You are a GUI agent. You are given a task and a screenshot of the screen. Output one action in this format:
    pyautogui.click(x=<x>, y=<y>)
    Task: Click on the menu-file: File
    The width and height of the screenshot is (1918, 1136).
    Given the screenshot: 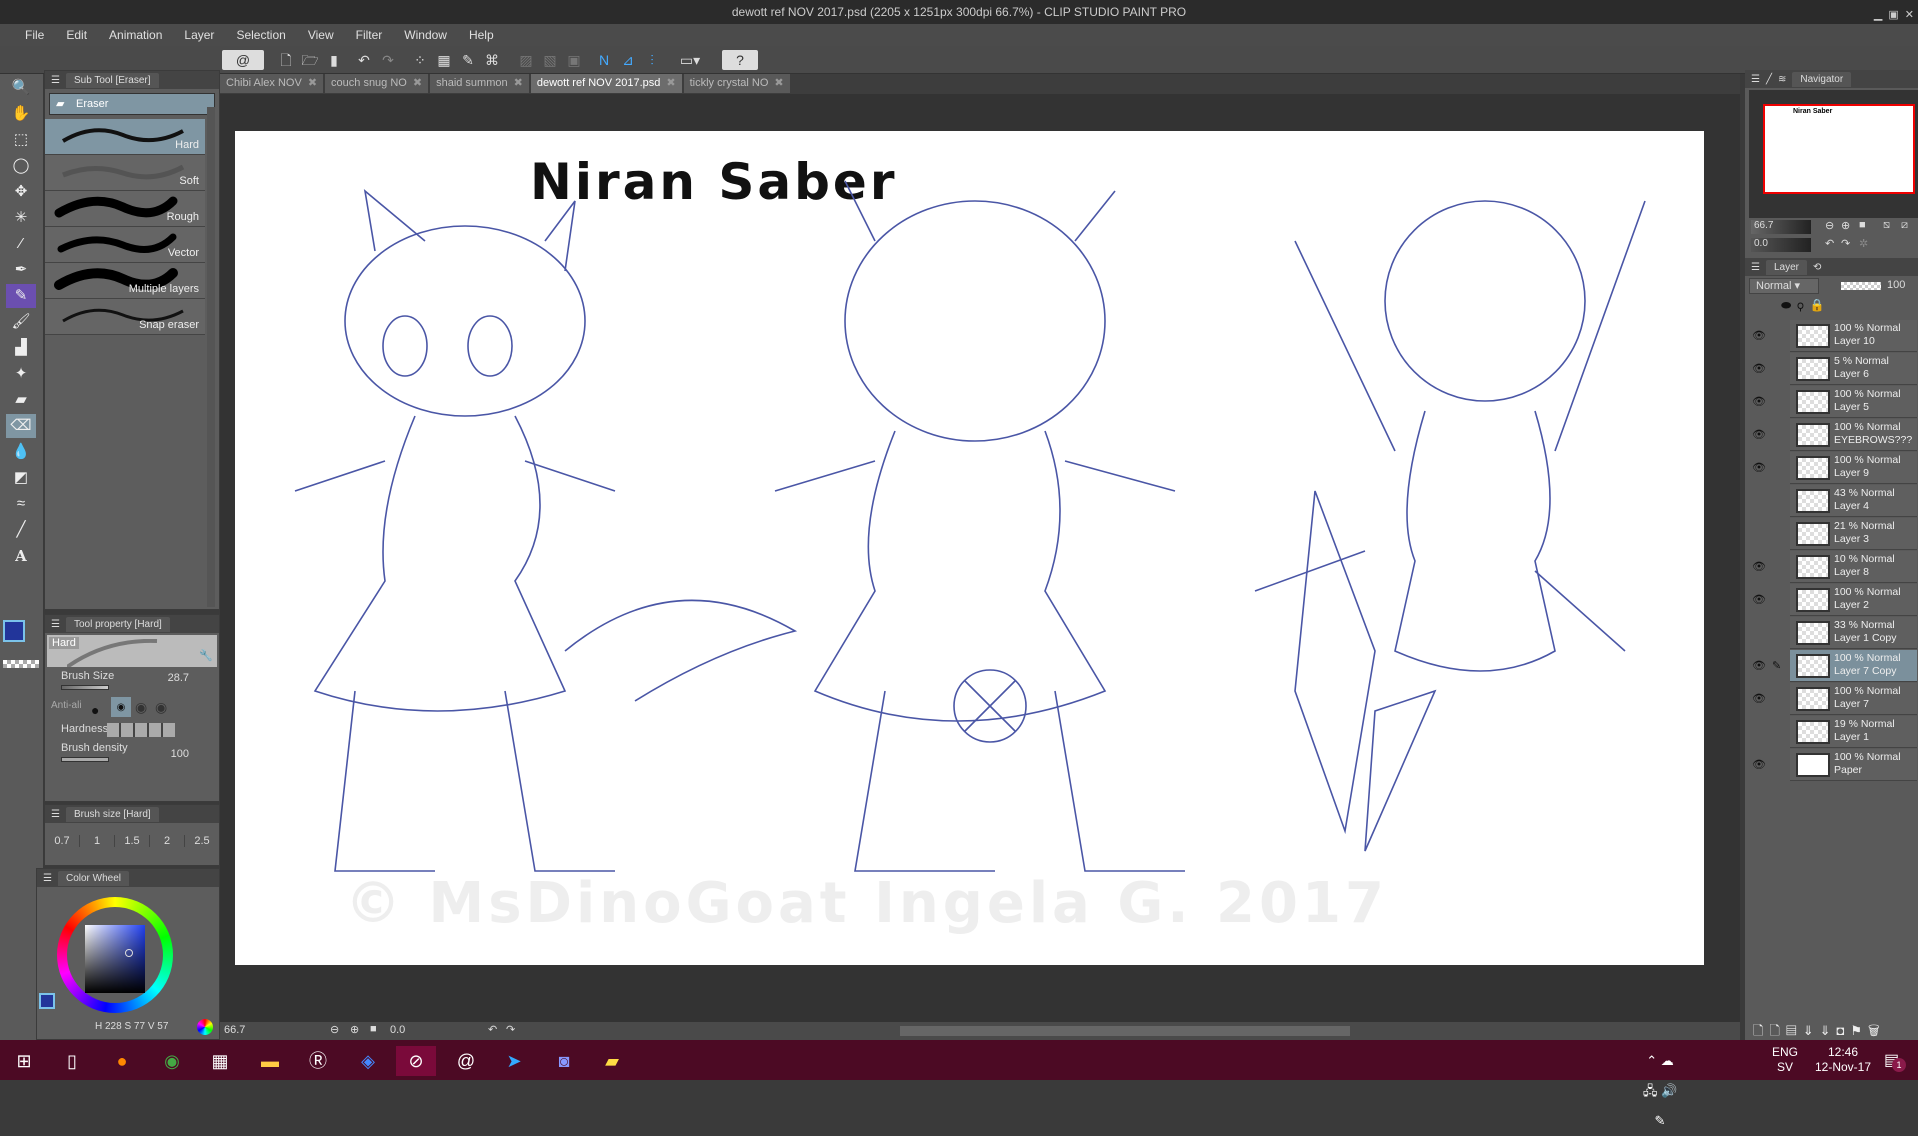 What is the action you would take?
    pyautogui.click(x=34, y=35)
    